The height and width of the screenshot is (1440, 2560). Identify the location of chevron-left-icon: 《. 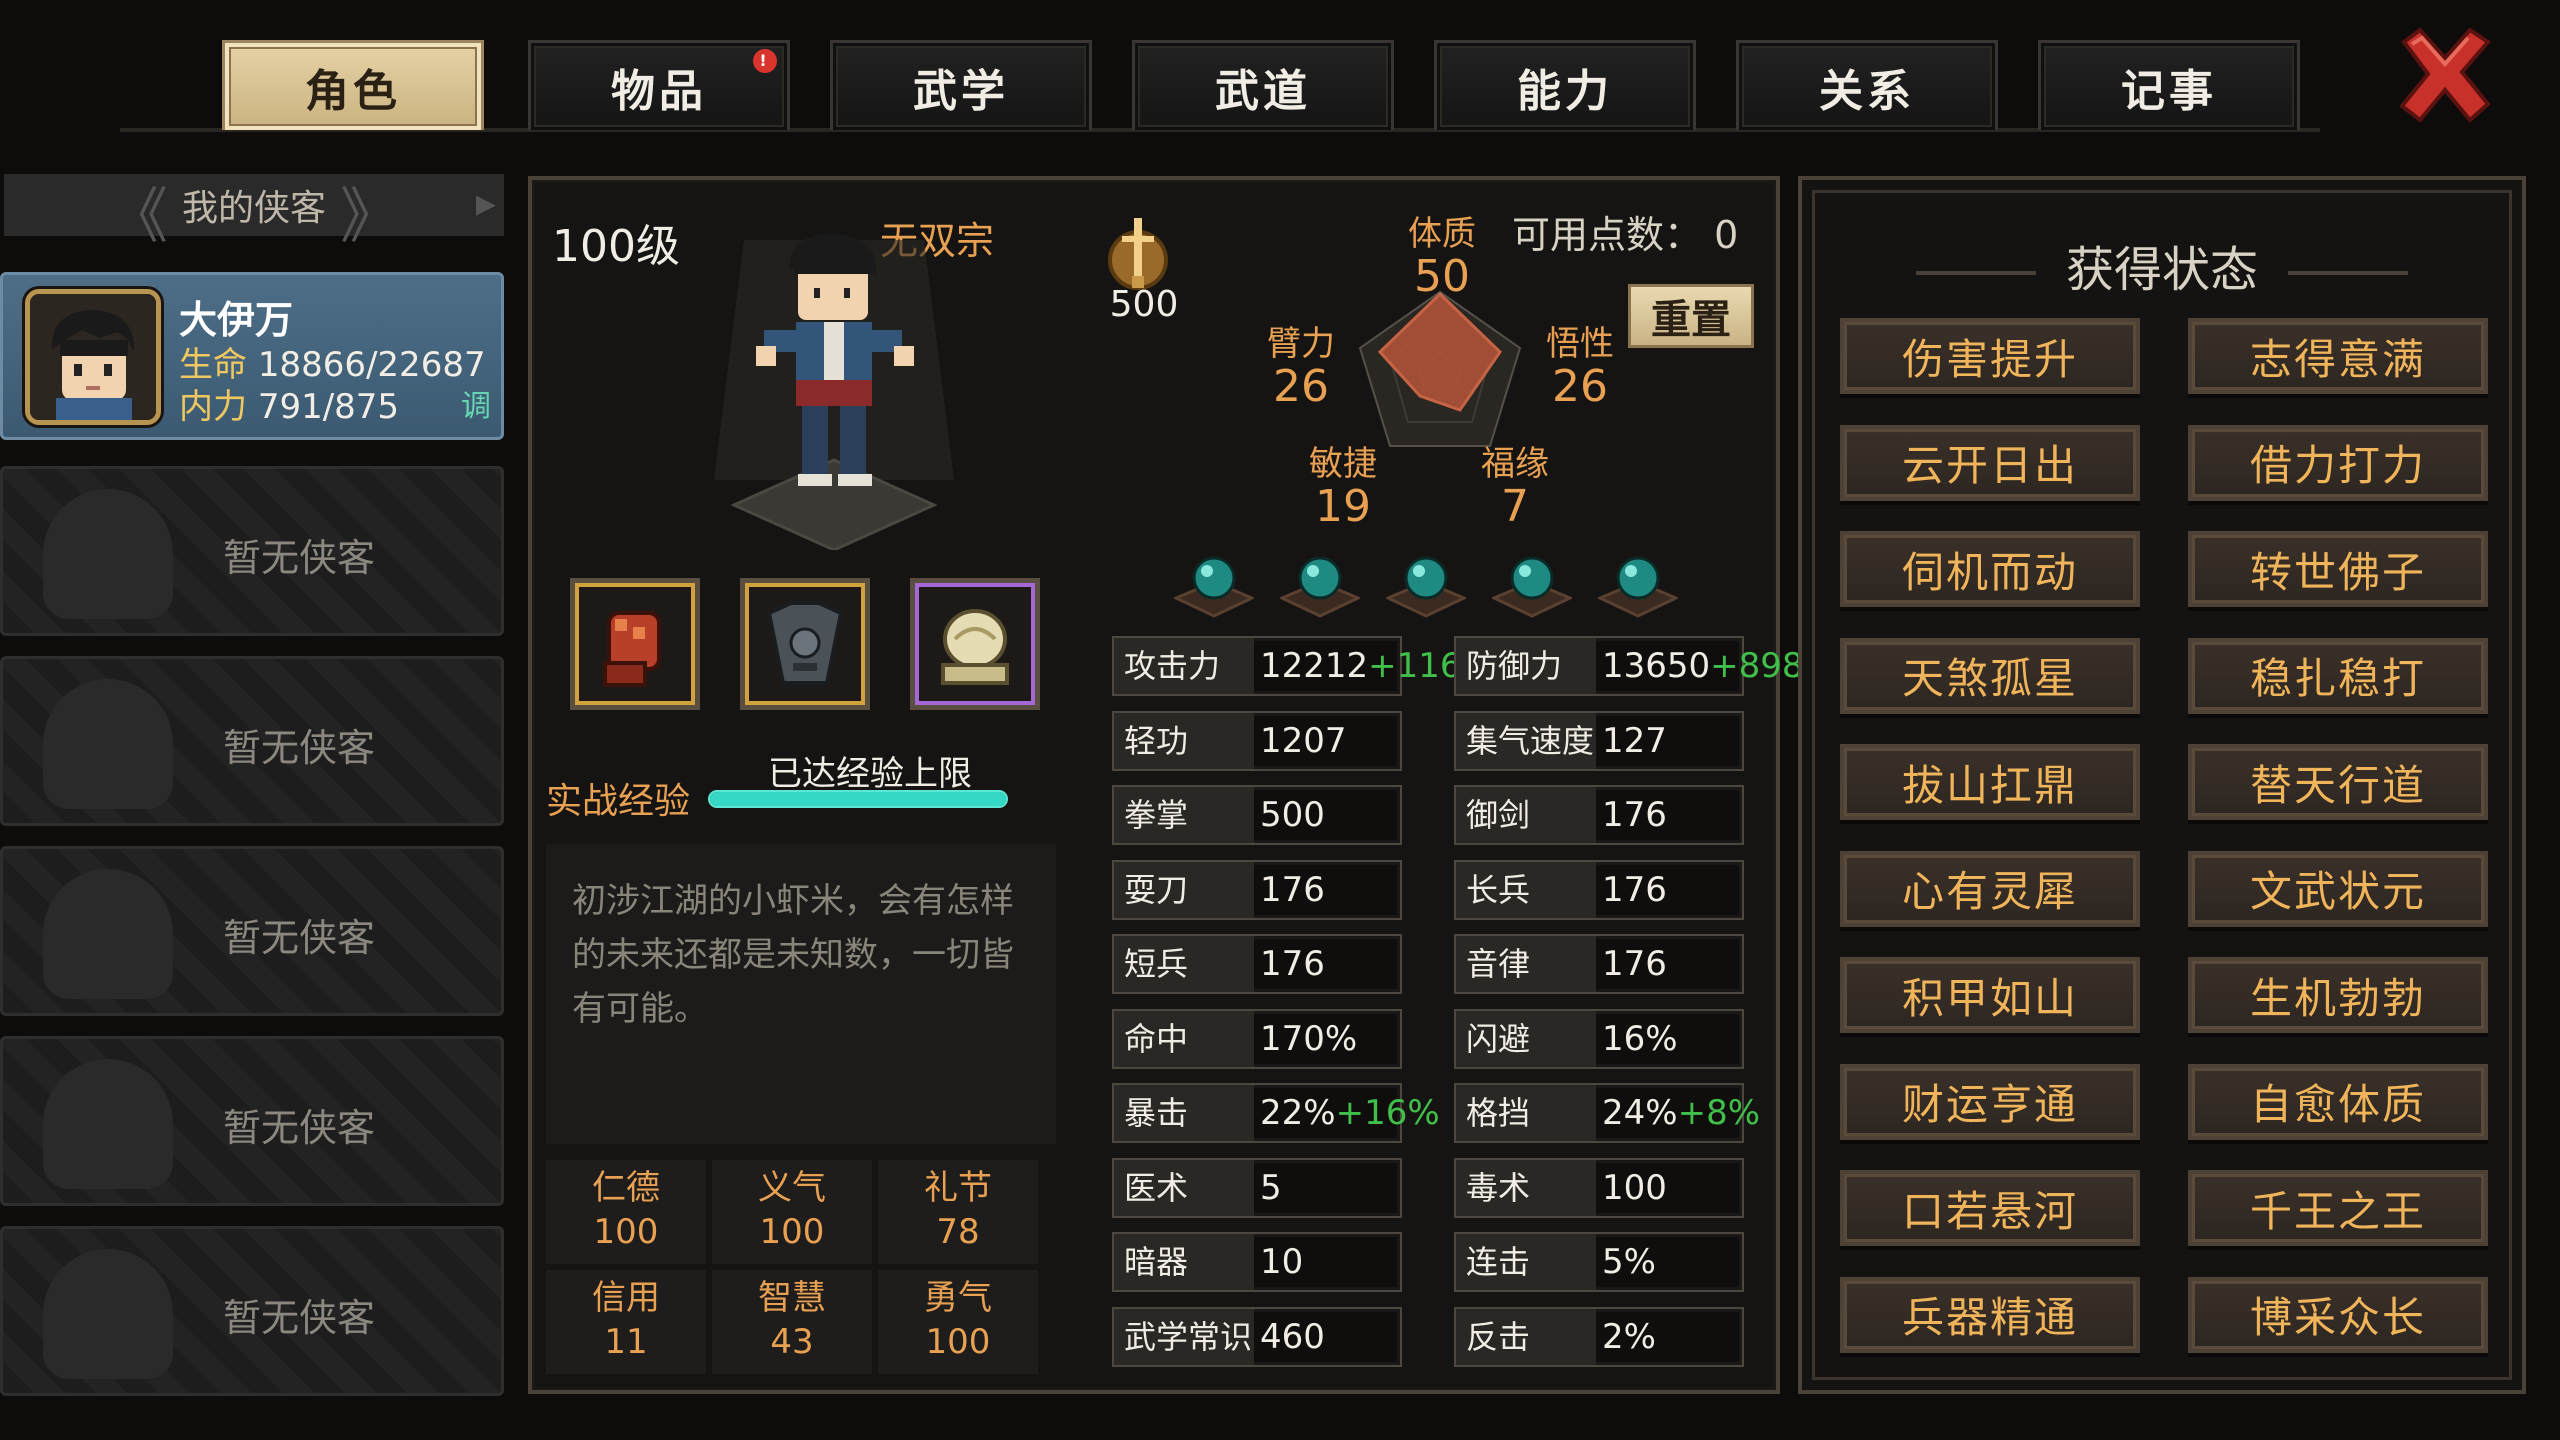
(138, 211).